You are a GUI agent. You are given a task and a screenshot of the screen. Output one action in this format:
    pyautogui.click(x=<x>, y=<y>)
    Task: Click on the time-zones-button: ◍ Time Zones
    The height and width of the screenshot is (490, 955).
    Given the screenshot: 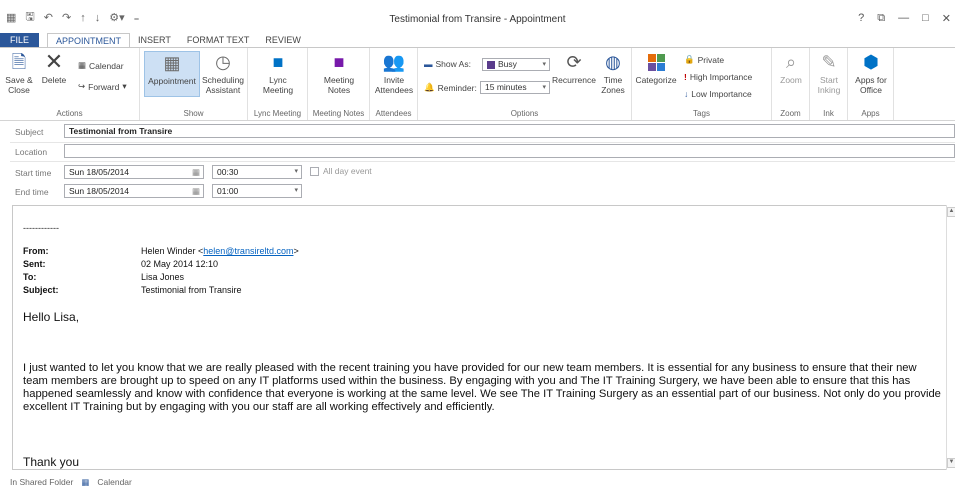 What is the action you would take?
    pyautogui.click(x=613, y=73)
    